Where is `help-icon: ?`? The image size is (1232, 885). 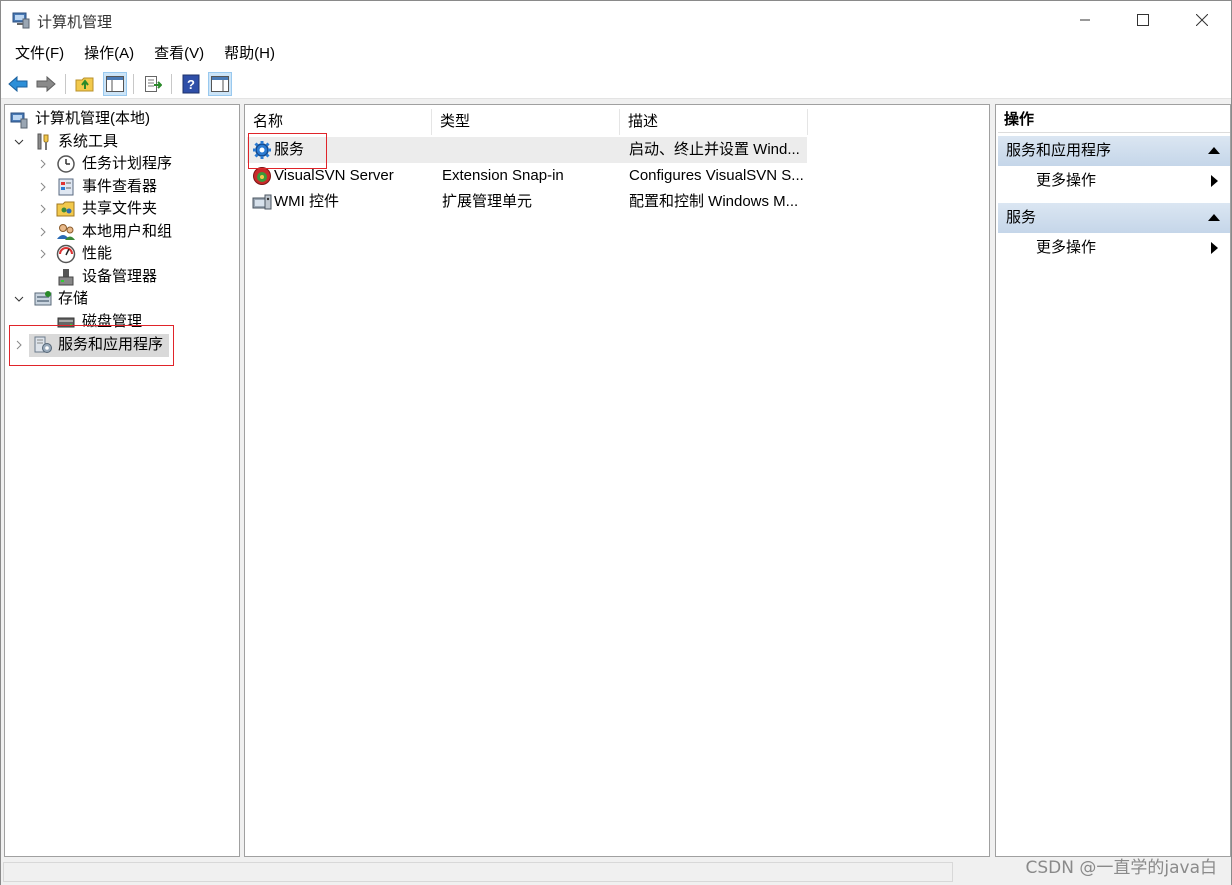 help-icon: ? is located at coordinates (191, 84).